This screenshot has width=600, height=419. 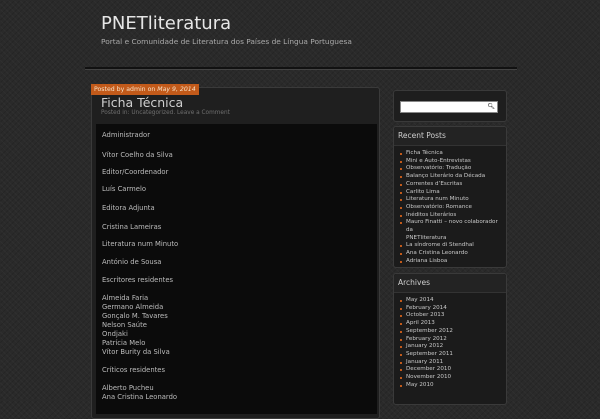 I want to click on post-title: Ficha Técnica, so click(x=142, y=102).